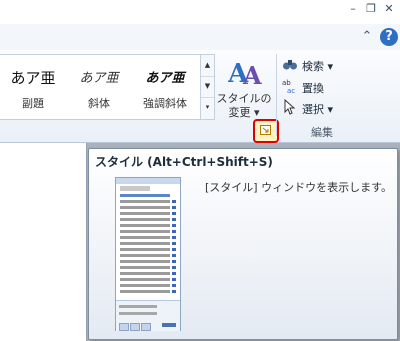 The height and width of the screenshot is (341, 400). I want to click on find-label: 検索 ▾, so click(318, 66).